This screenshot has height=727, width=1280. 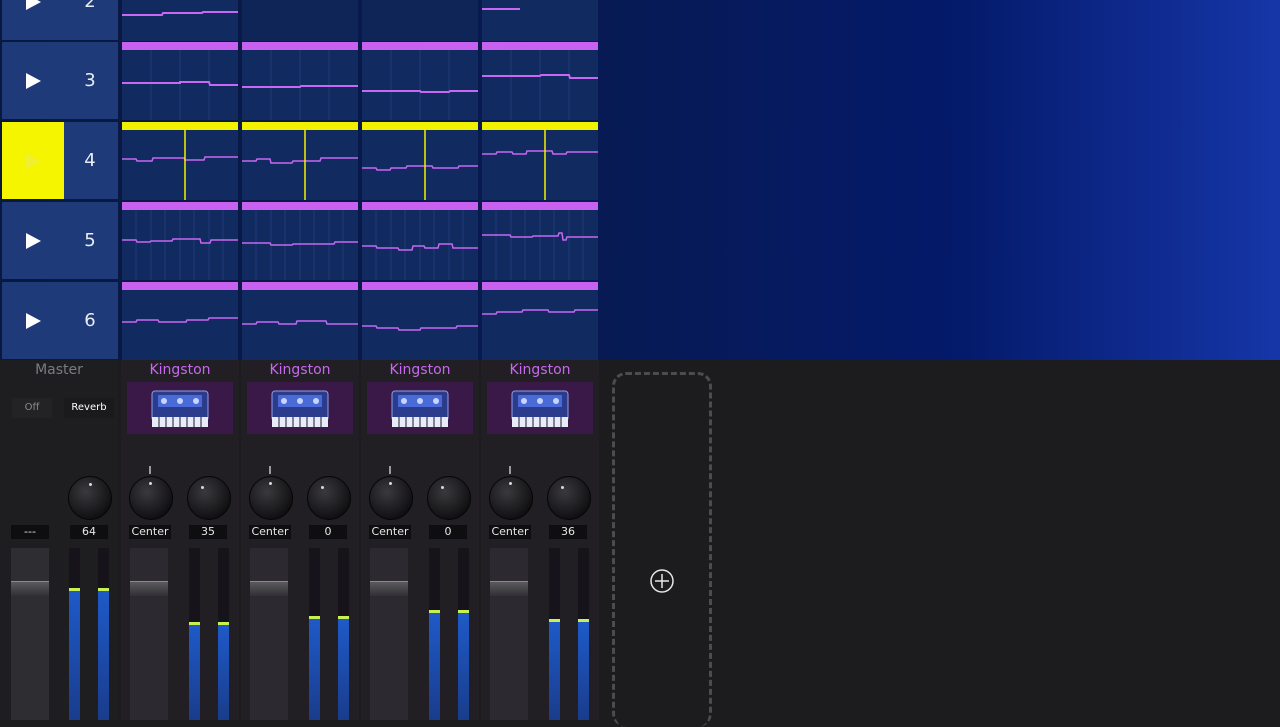 I want to click on scene-row-2: 2, so click(x=300, y=20).